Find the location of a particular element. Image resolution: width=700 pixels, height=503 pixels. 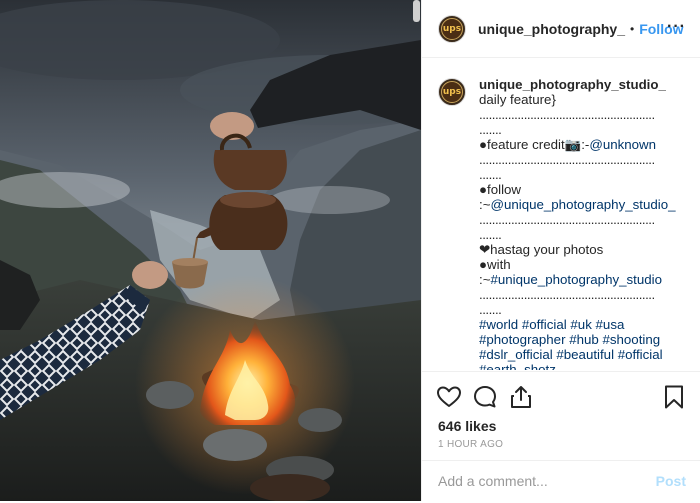

avatar: ups is located at coordinates (452, 28).